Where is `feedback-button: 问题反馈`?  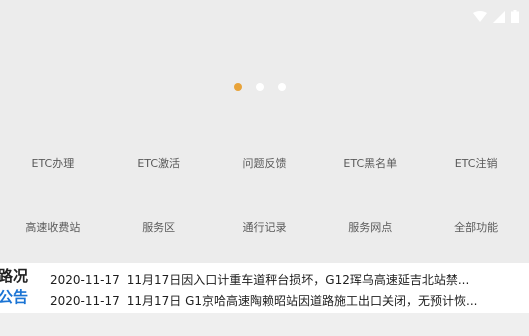
feedback-button: 问题反馈 is located at coordinates (265, 163).